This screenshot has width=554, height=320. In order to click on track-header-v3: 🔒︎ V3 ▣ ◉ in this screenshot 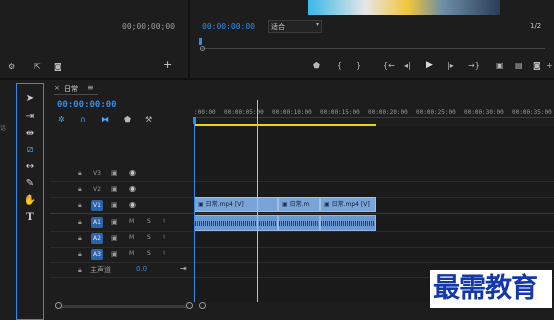, I will do `click(121, 174)`.